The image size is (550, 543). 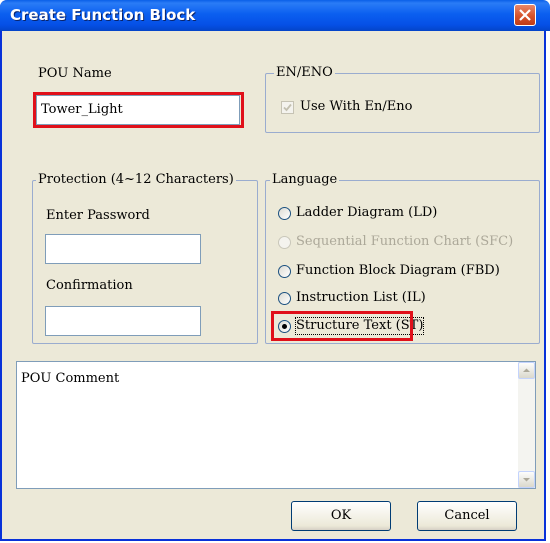 What do you see at coordinates (284, 298) in the screenshot?
I see `radio-instruction-list` at bounding box center [284, 298].